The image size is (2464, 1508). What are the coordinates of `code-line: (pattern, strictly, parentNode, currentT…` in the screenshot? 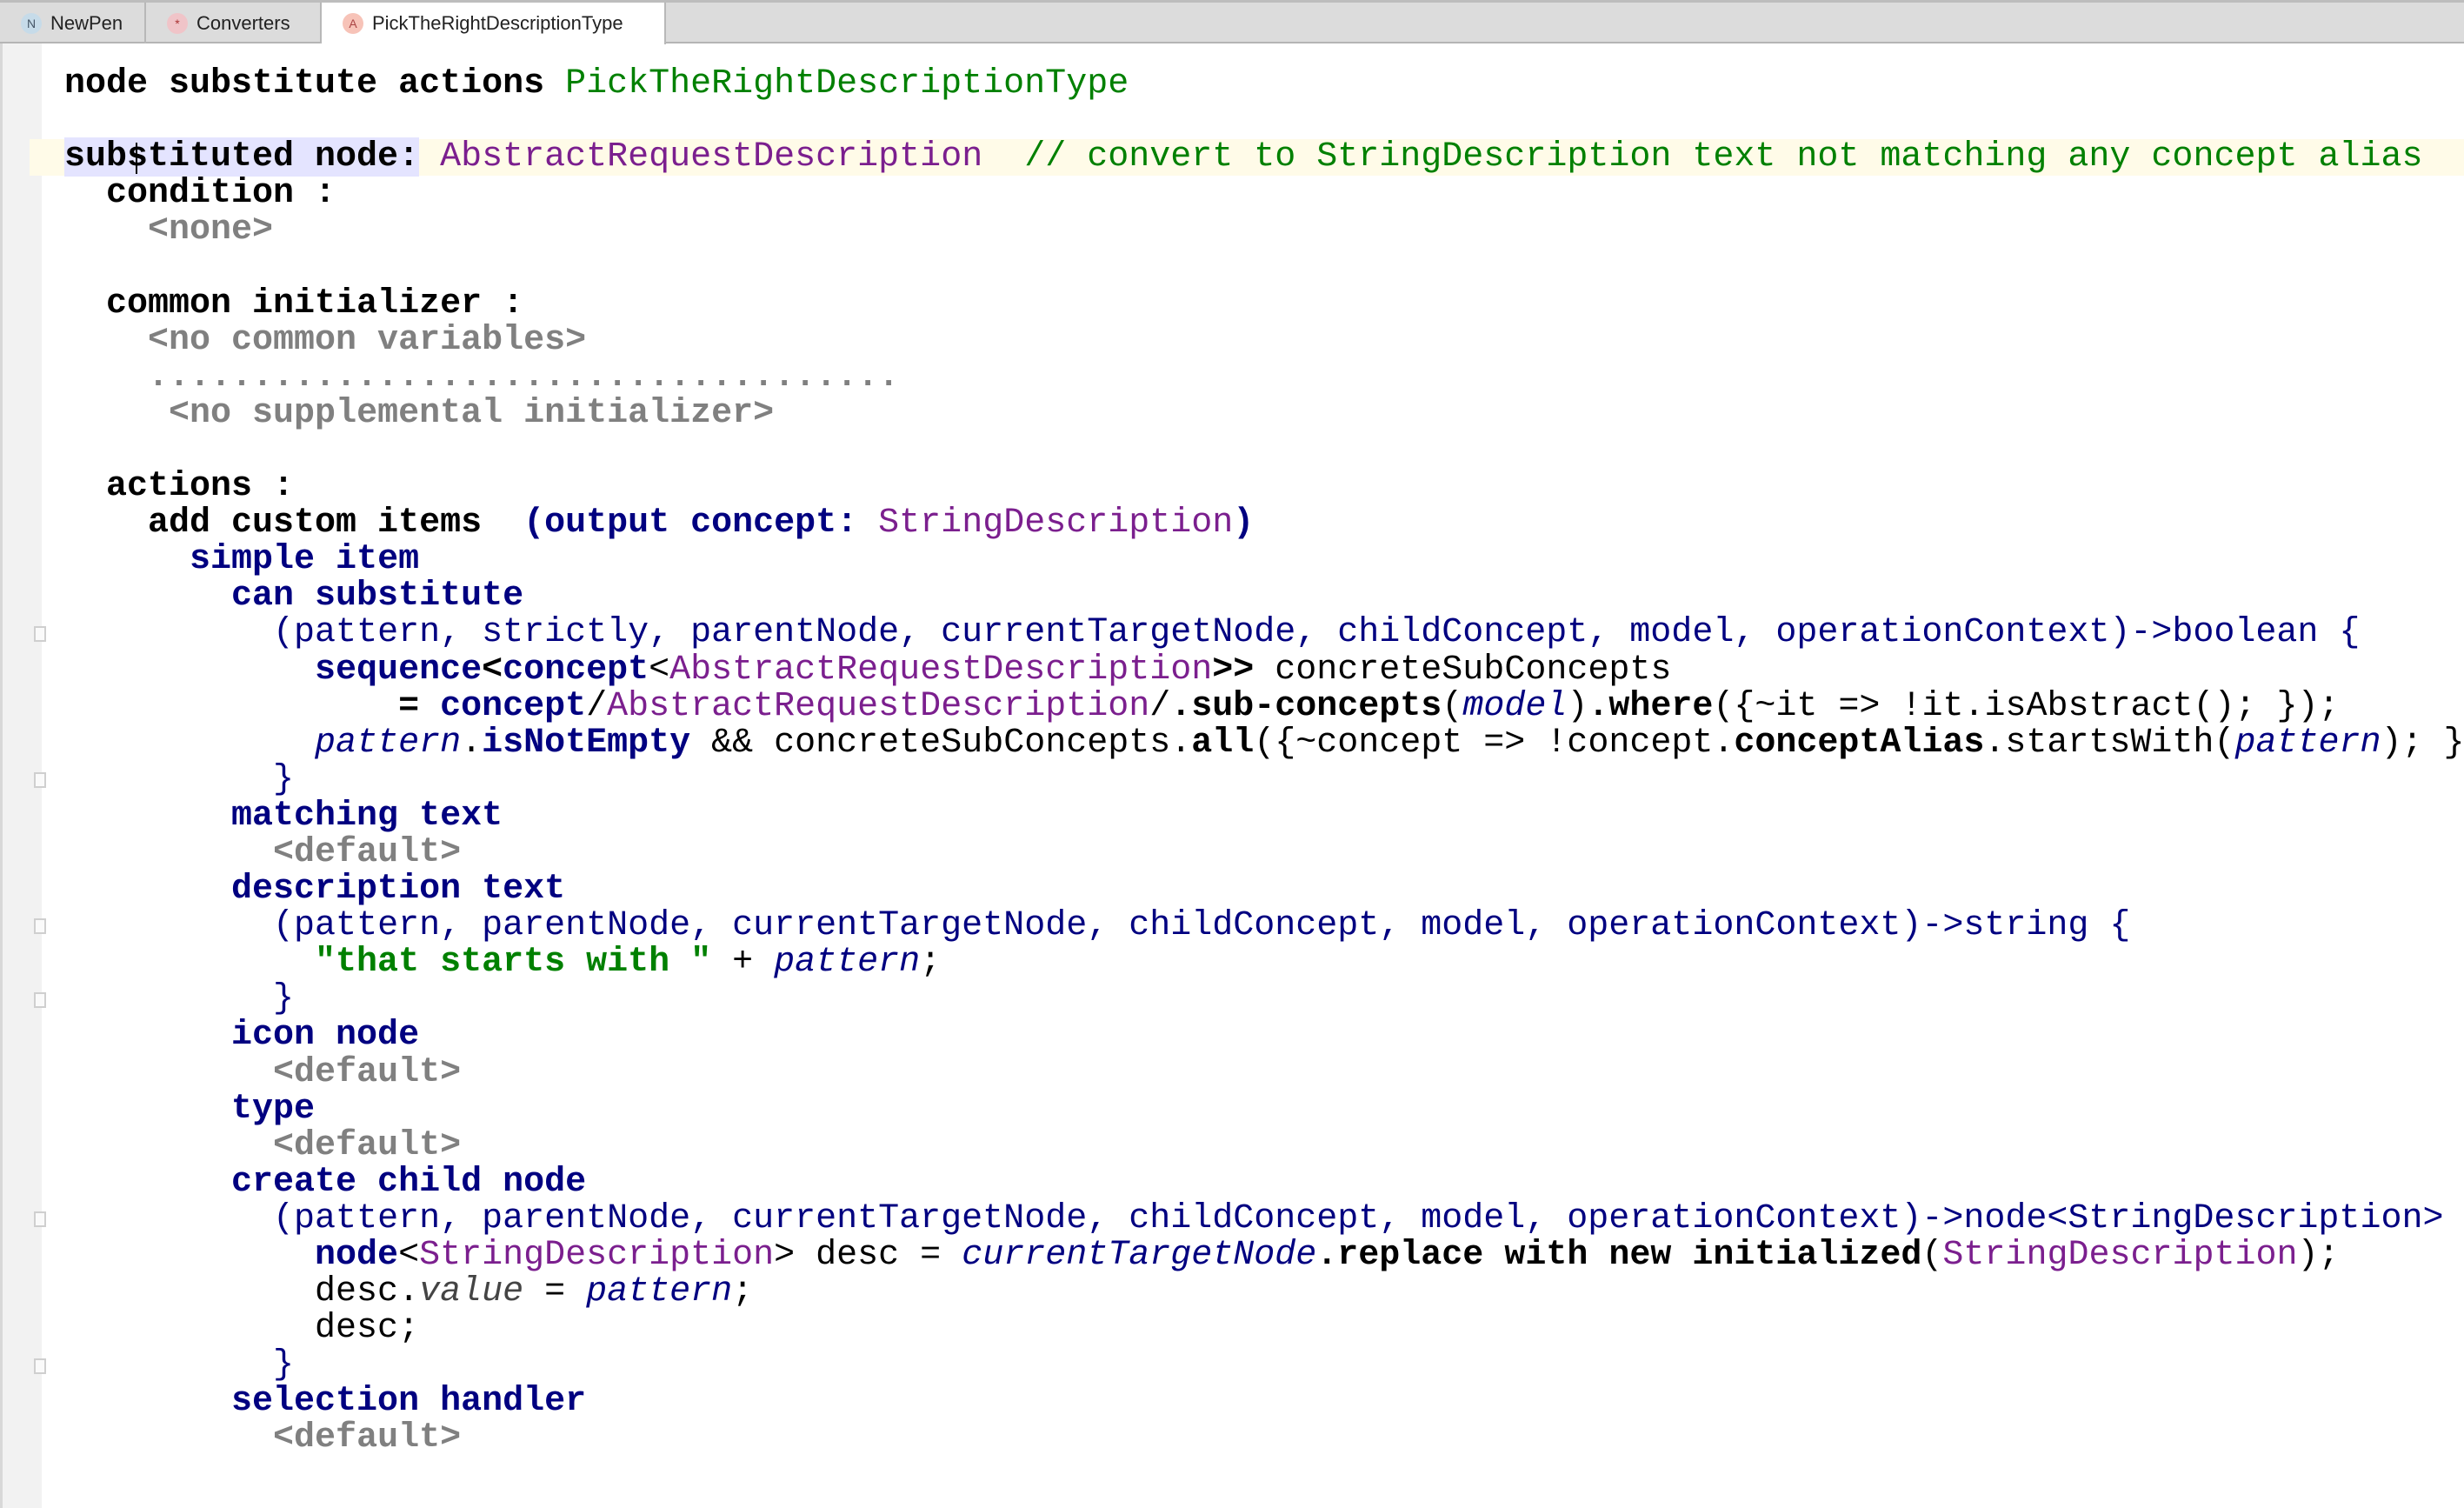 It's located at (1264, 633).